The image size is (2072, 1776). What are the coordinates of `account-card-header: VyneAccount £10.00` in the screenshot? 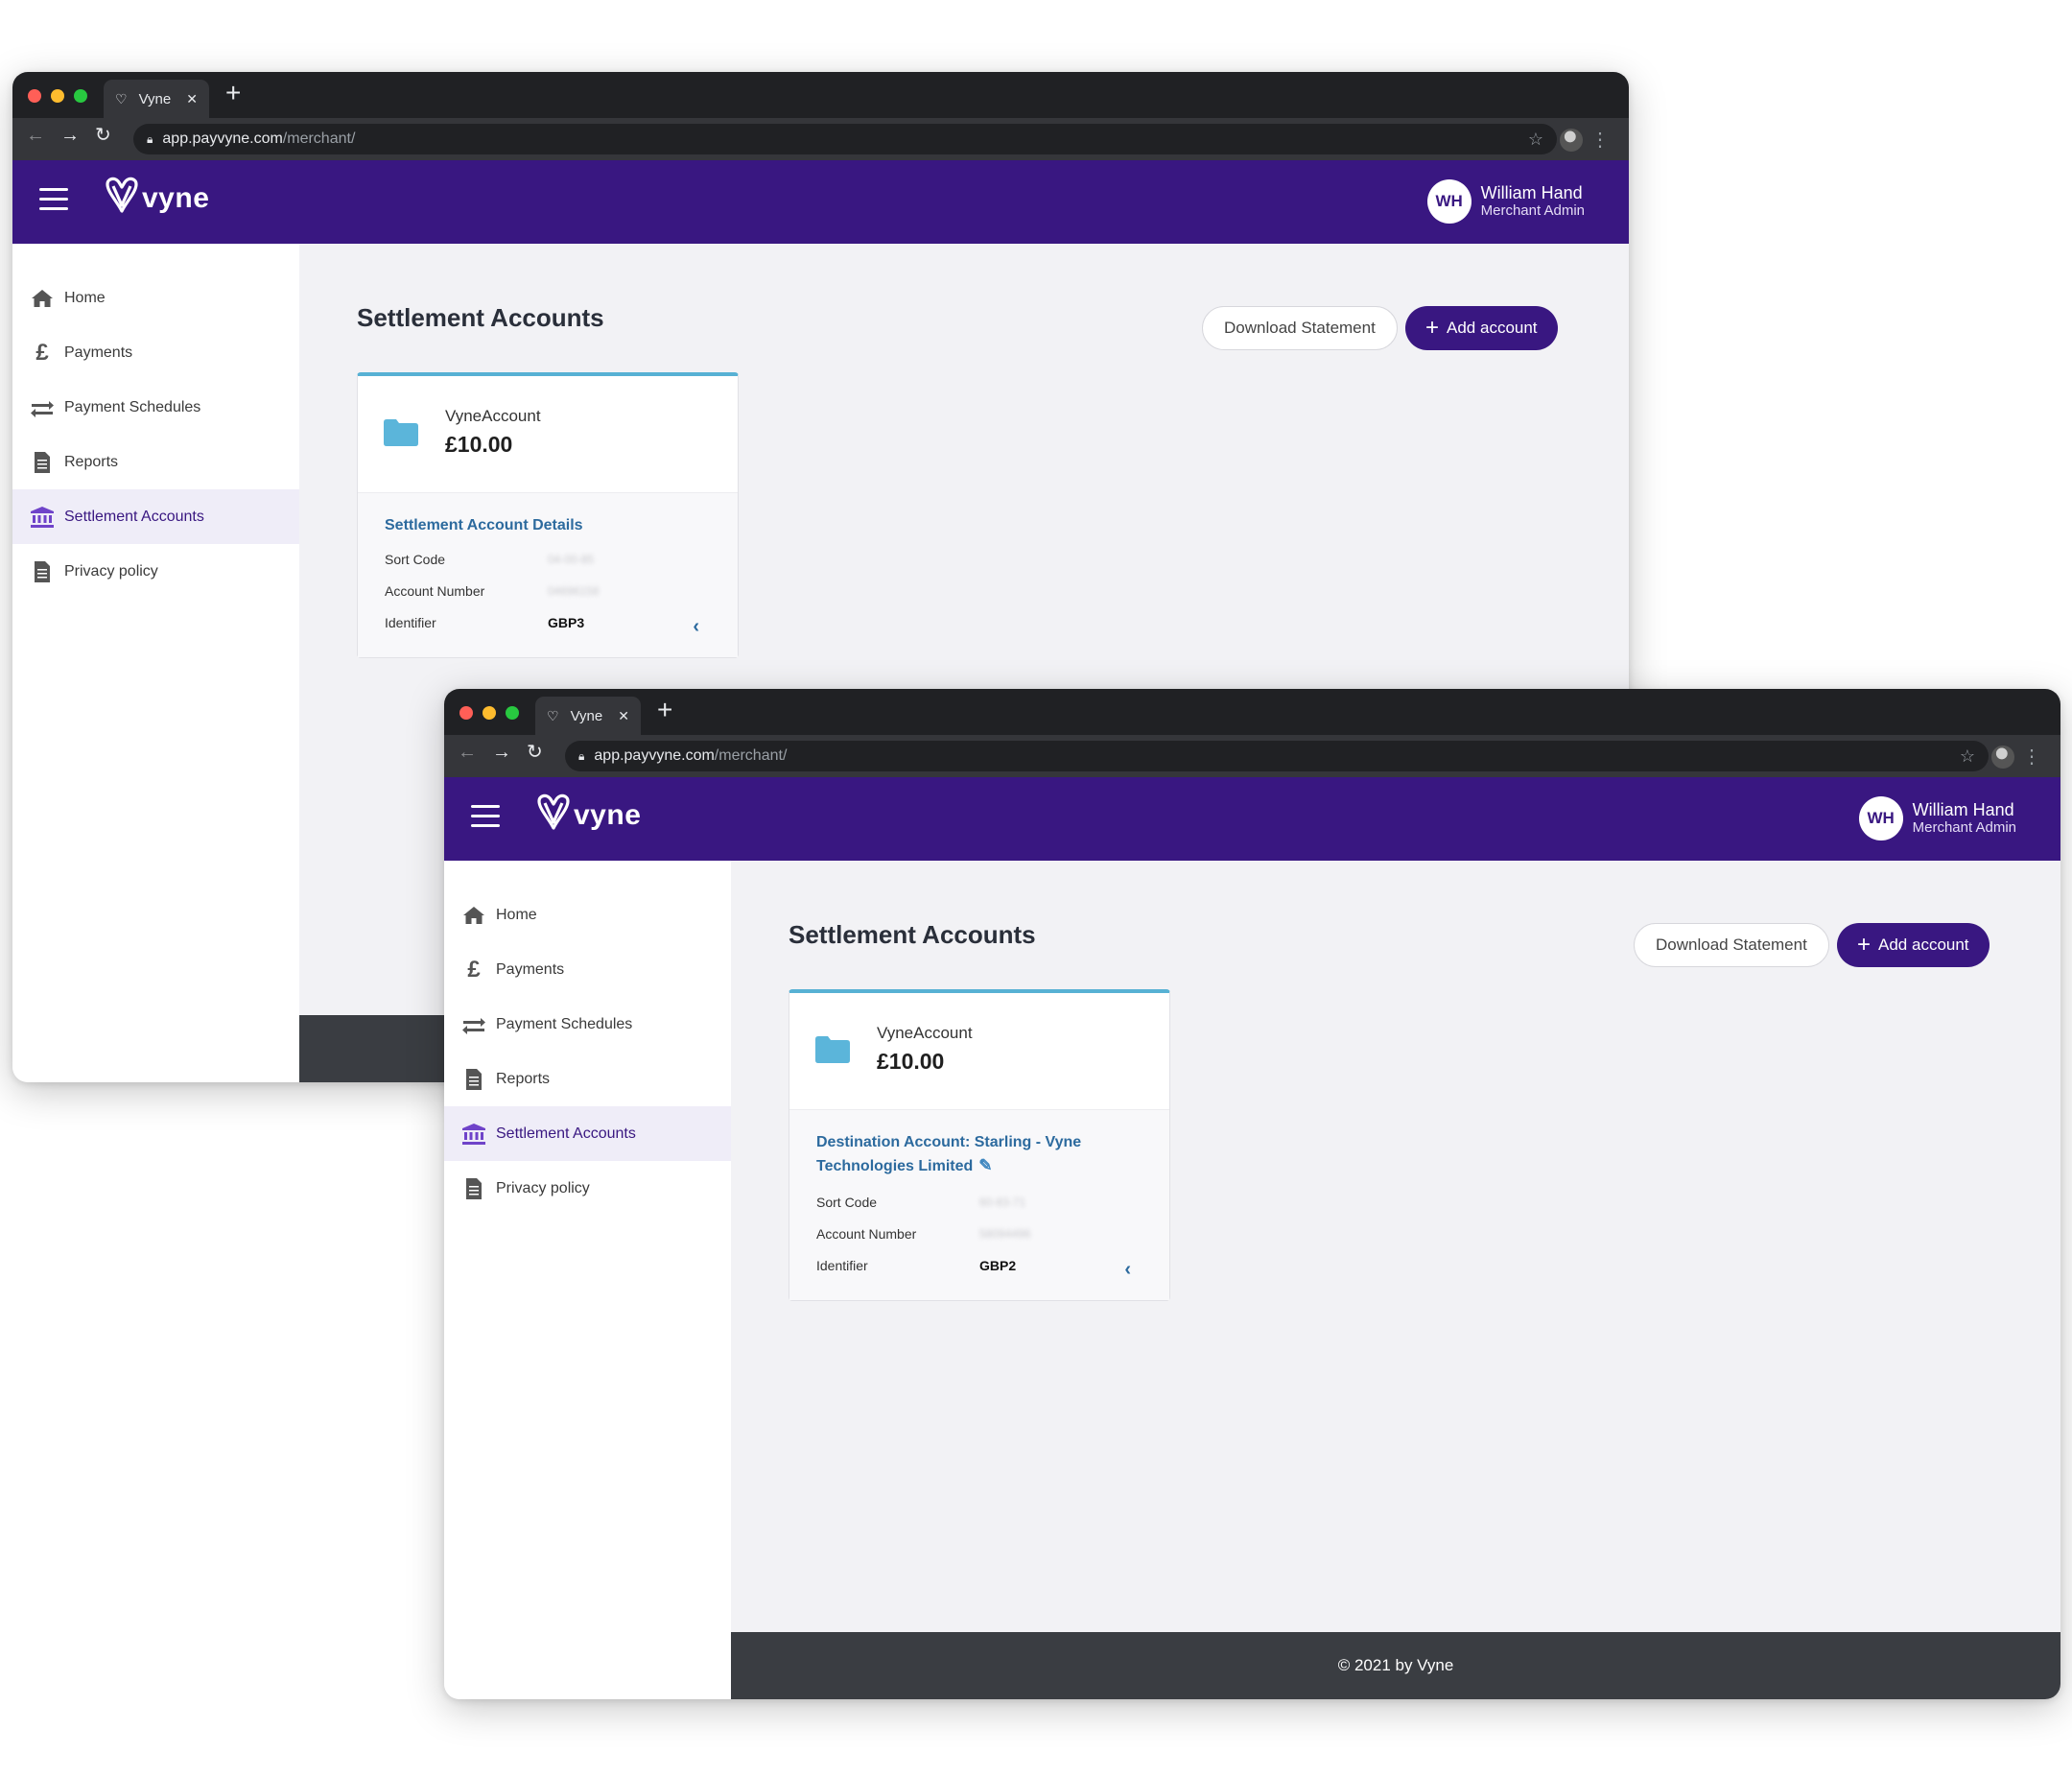 It's located at (548, 435).